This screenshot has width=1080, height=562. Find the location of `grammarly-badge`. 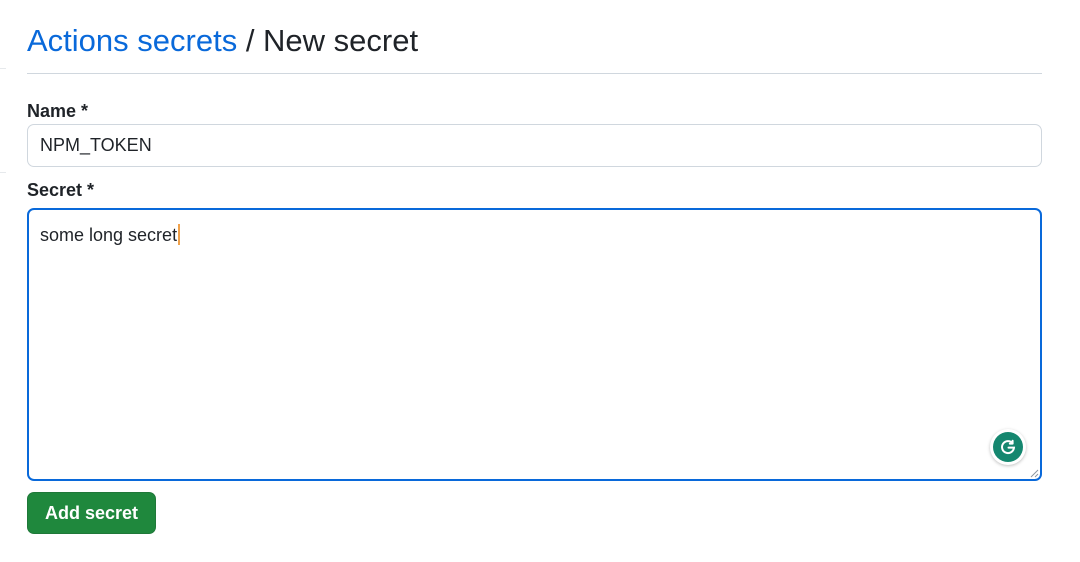

grammarly-badge is located at coordinates (1008, 447).